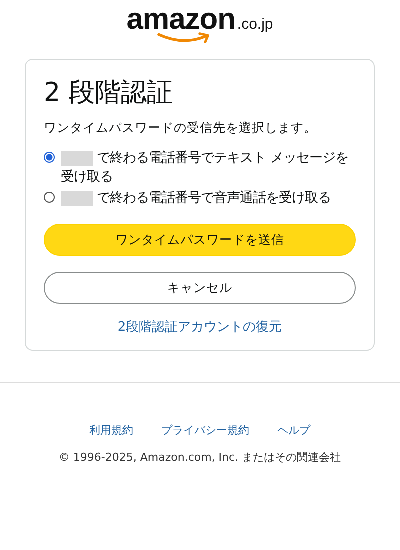 The width and height of the screenshot is (400, 550). I want to click on copyright-text: © 1996-2025, Amazon.com, Inc. またはその関連会社, so click(200, 457).